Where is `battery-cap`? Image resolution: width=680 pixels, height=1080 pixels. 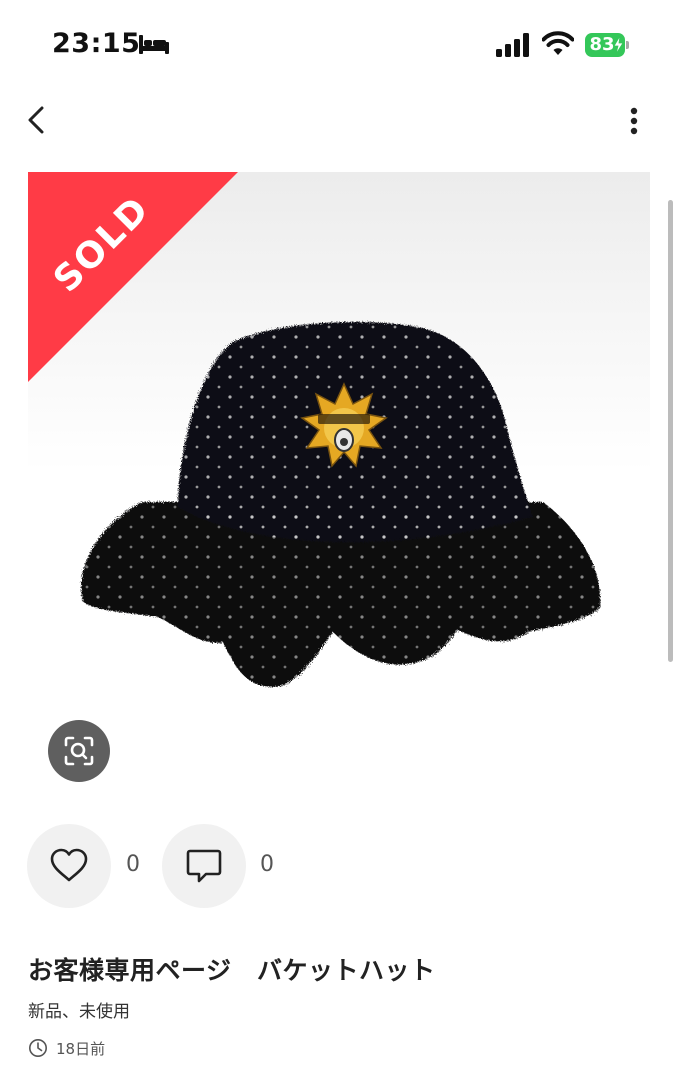 battery-cap is located at coordinates (627, 45).